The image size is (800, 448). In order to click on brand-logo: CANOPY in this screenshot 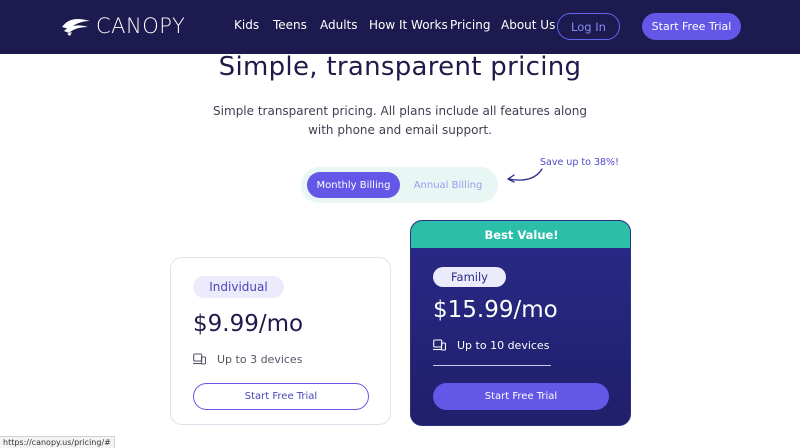, I will do `click(122, 26)`.